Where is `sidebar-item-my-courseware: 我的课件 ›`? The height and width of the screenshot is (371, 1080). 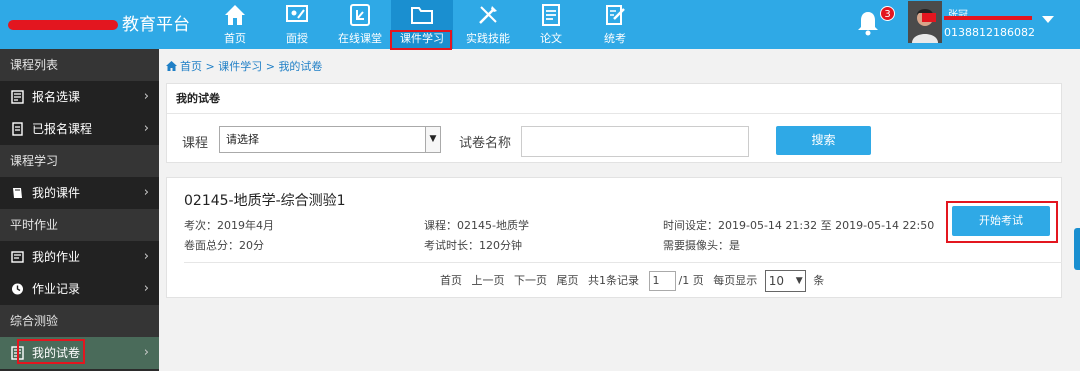
sidebar-item-my-courseware: 我的课件 › is located at coordinates (79, 193).